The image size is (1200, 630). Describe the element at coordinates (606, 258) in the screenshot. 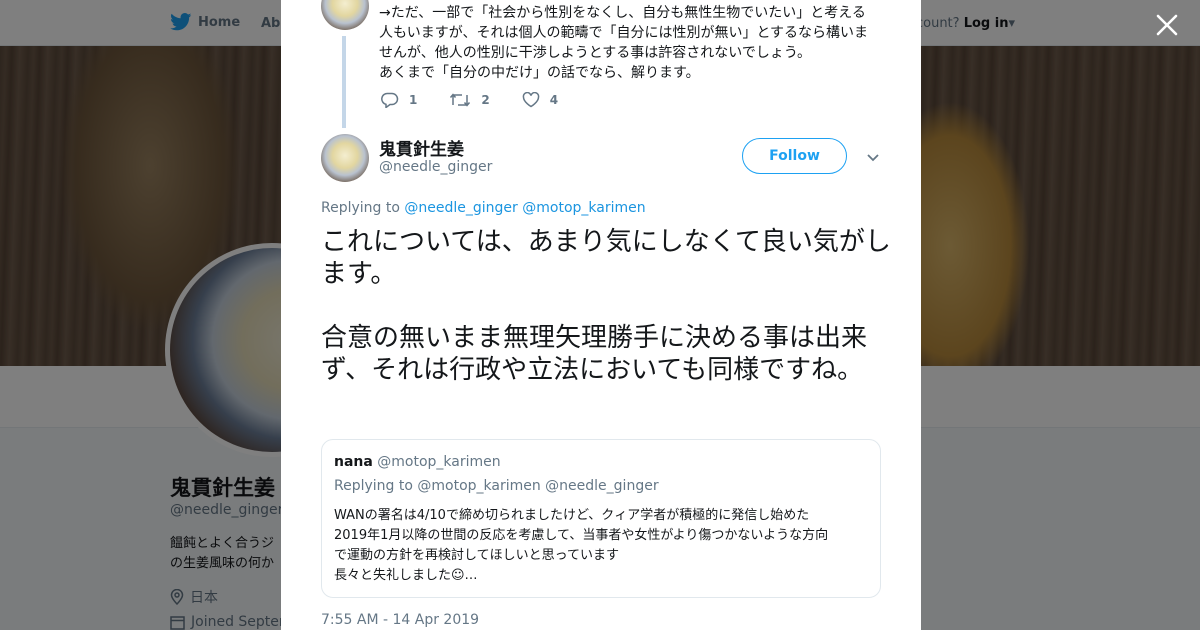

I see `tweet-paragraph: これについては、あまり気にしなくて良い気がします。` at that location.